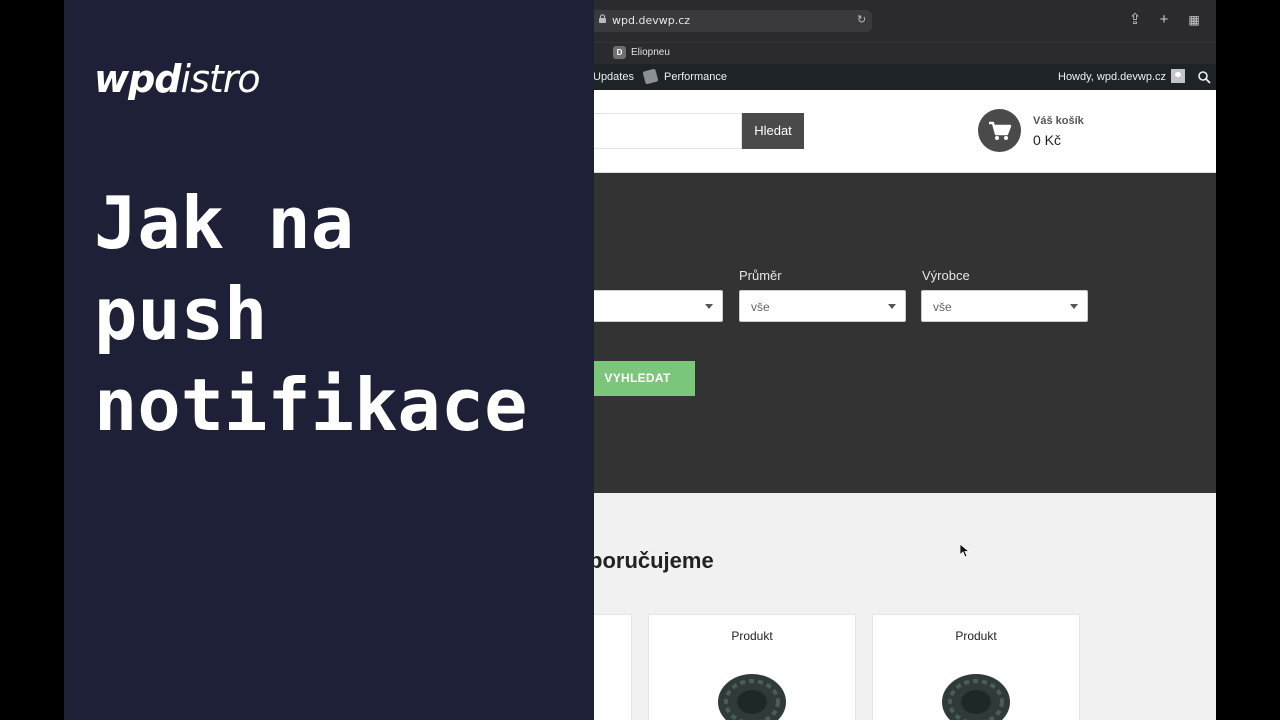 The width and height of the screenshot is (1280, 720). What do you see at coordinates (695, 77) in the screenshot?
I see `admin-performance-link: Performance` at bounding box center [695, 77].